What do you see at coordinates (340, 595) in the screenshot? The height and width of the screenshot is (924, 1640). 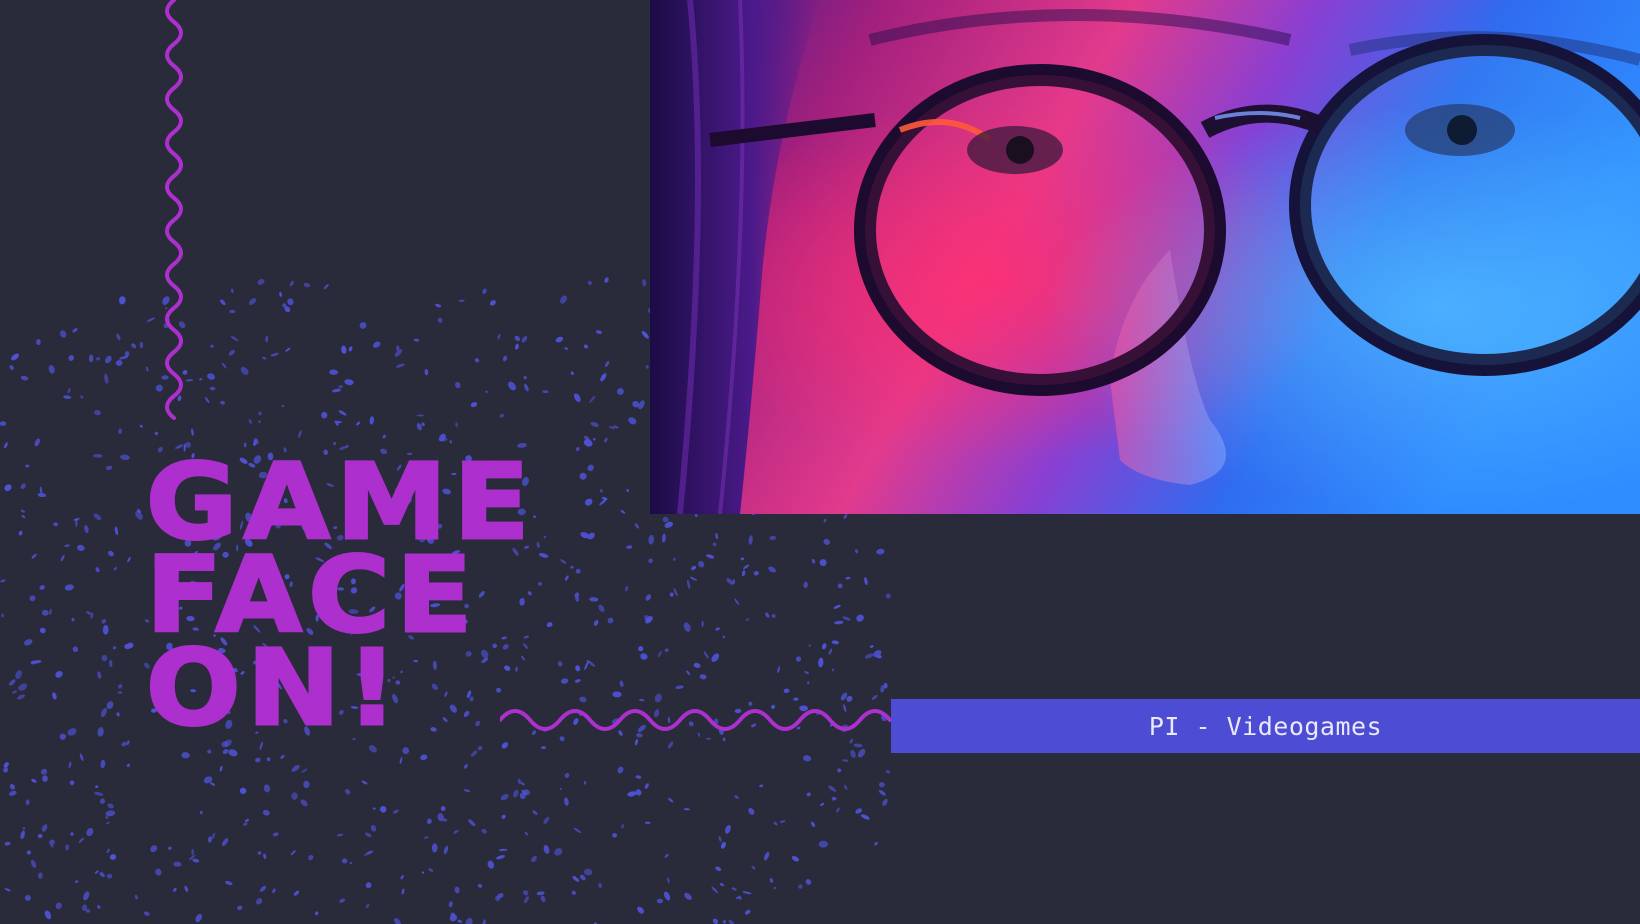 I see `headline-title: GAME FACE ON!` at bounding box center [340, 595].